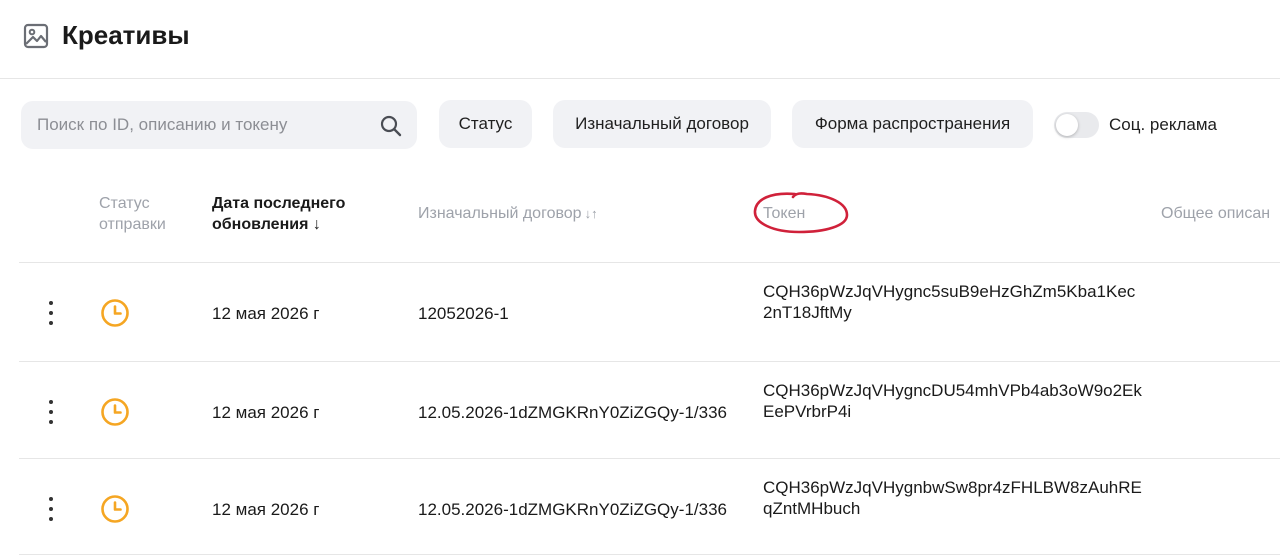 Image resolution: width=1280 pixels, height=557 pixels. What do you see at coordinates (591, 213) in the screenshot?
I see `sort-icon: ↓↑` at bounding box center [591, 213].